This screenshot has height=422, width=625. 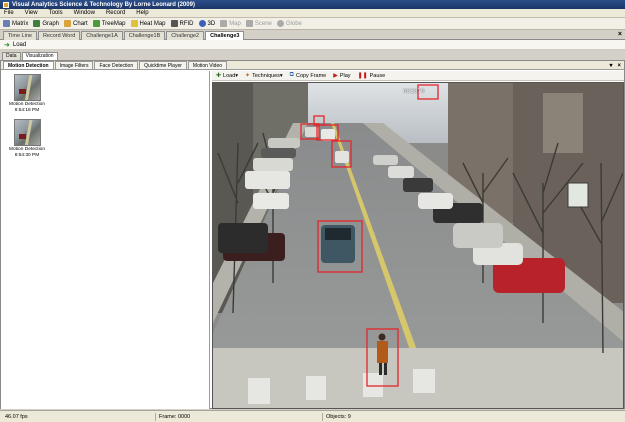 What do you see at coordinates (619, 66) in the screenshot?
I see `panel-close-icon: ×` at bounding box center [619, 66].